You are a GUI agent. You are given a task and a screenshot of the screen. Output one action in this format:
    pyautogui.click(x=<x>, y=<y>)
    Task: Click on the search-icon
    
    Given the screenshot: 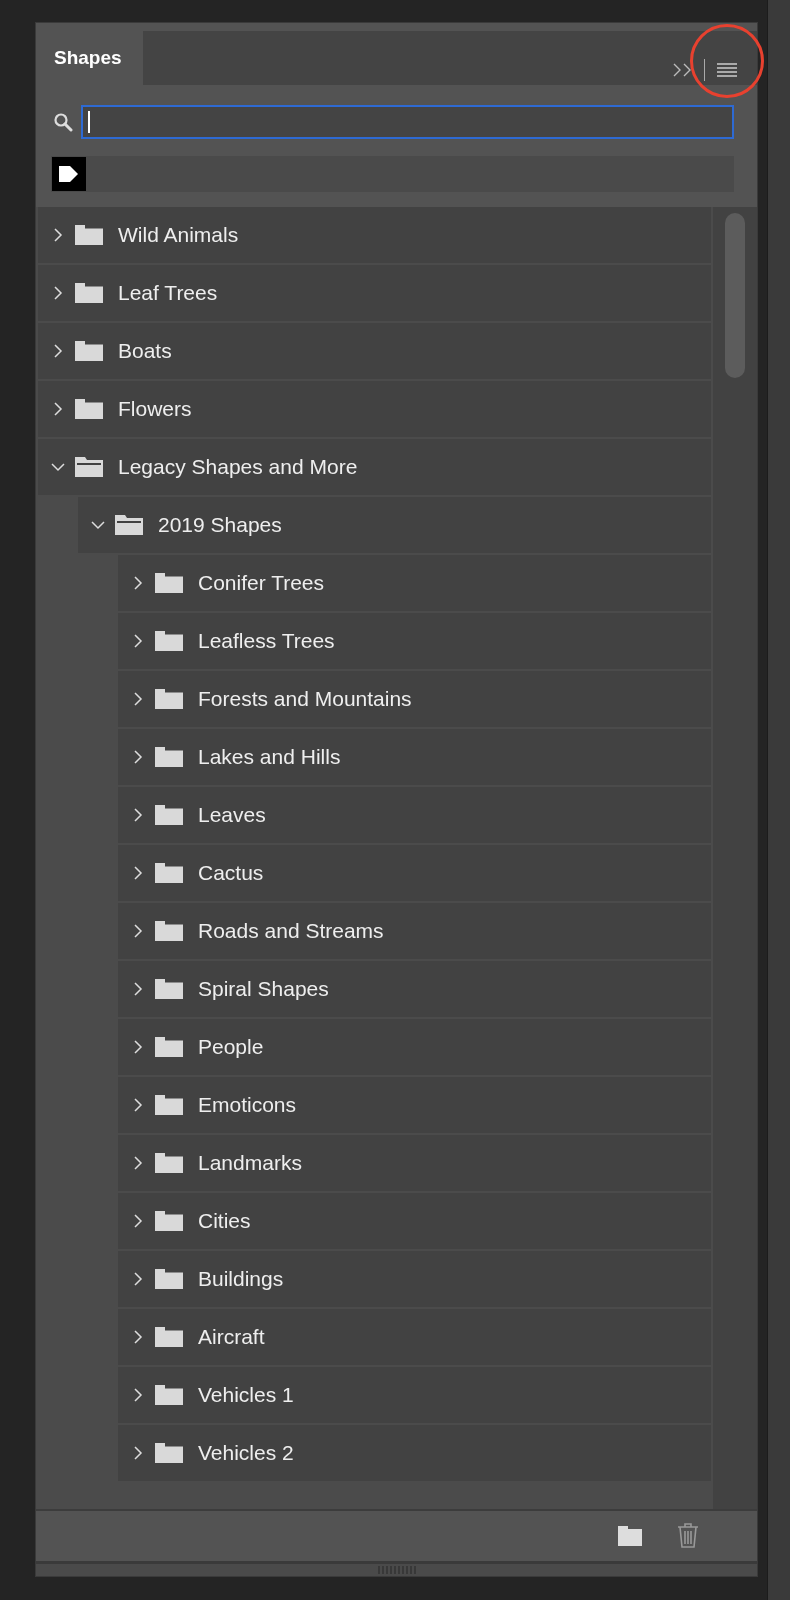 What is the action you would take?
    pyautogui.click(x=63, y=122)
    